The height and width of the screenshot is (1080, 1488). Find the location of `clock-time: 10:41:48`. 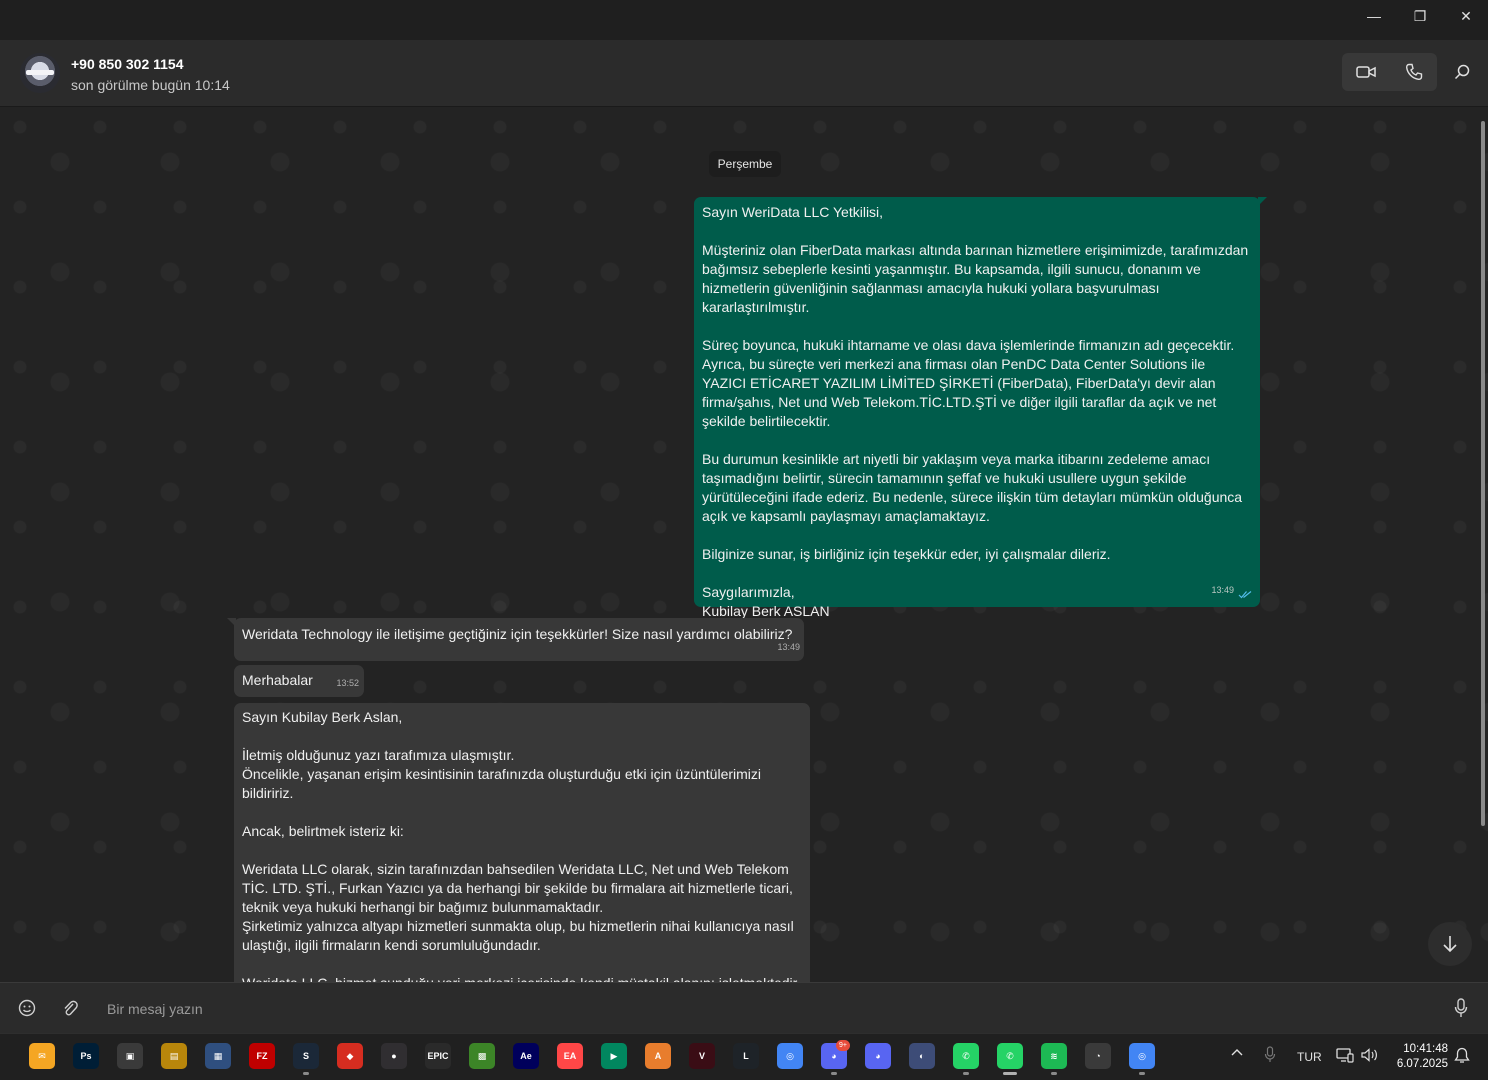

clock-time: 10:41:48 is located at coordinates (1425, 1049).